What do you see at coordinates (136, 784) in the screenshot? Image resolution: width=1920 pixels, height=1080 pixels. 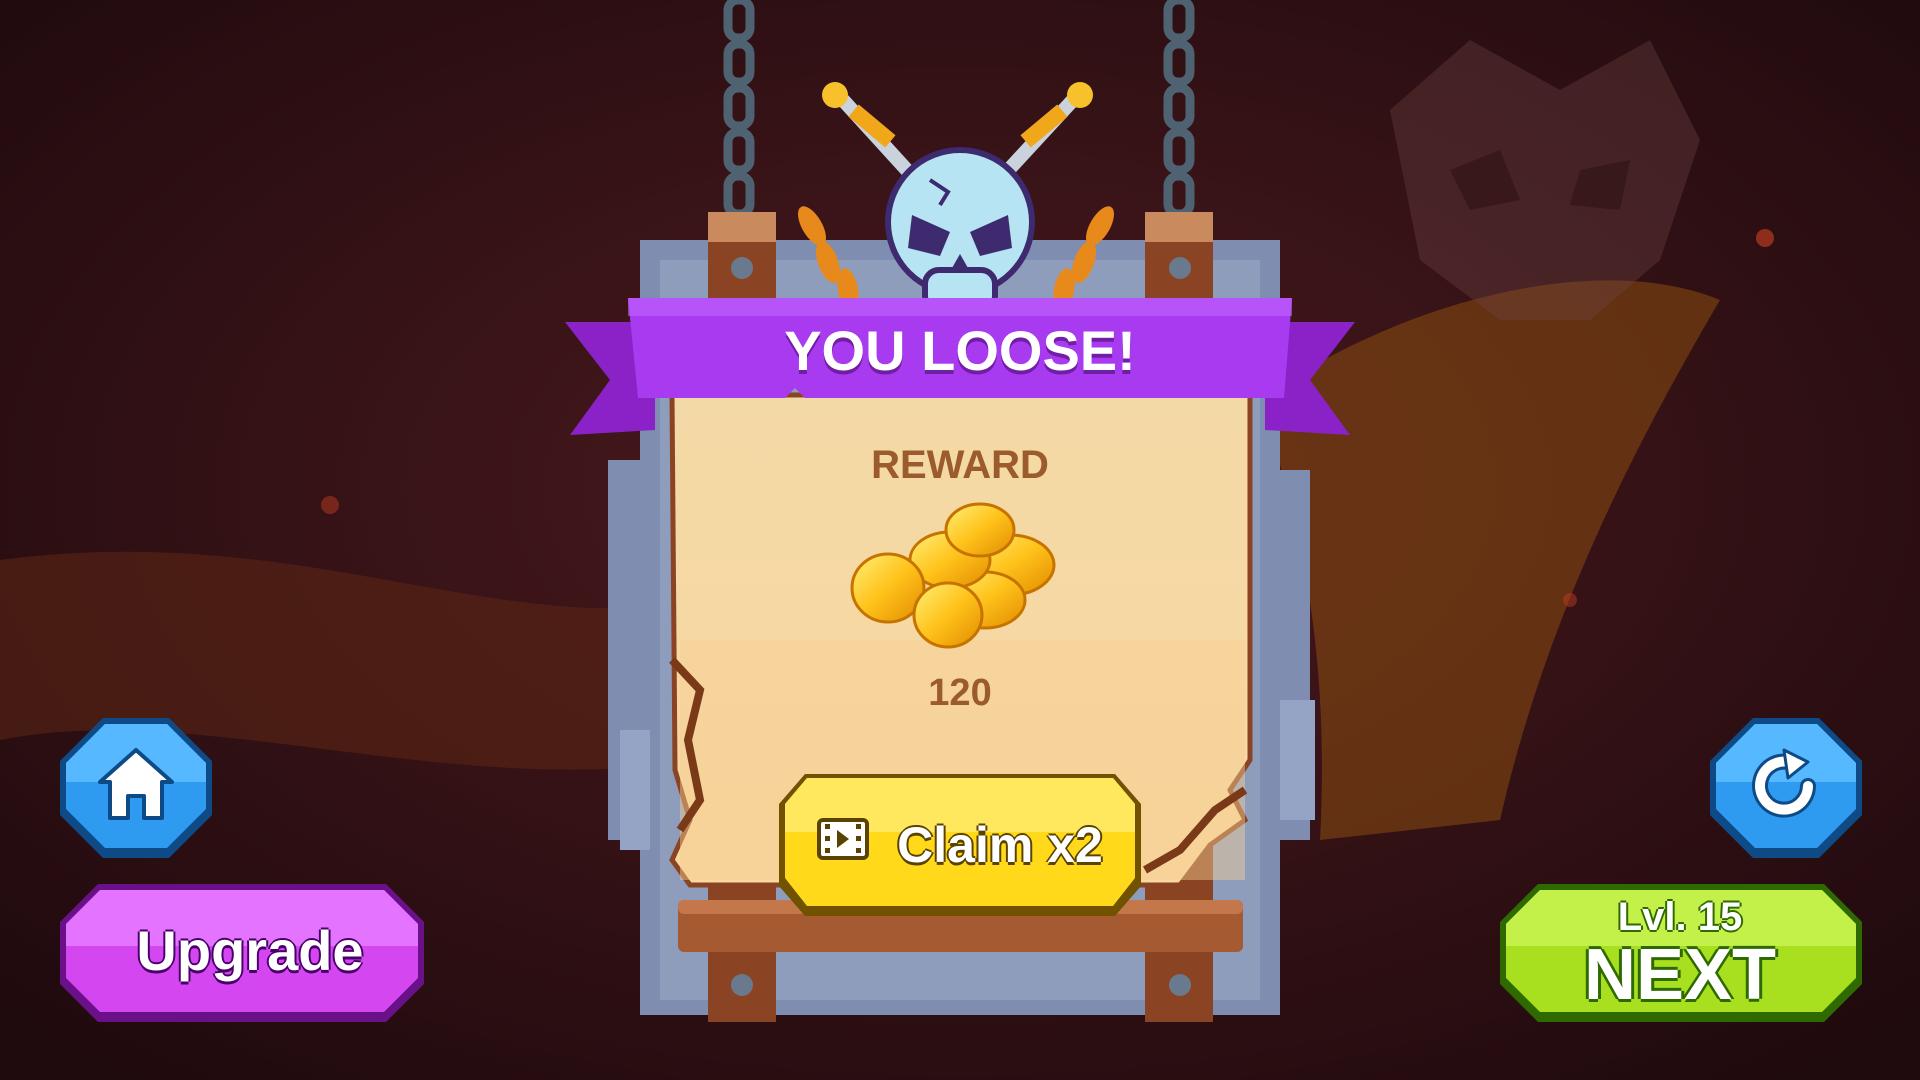 I see `home-icon` at bounding box center [136, 784].